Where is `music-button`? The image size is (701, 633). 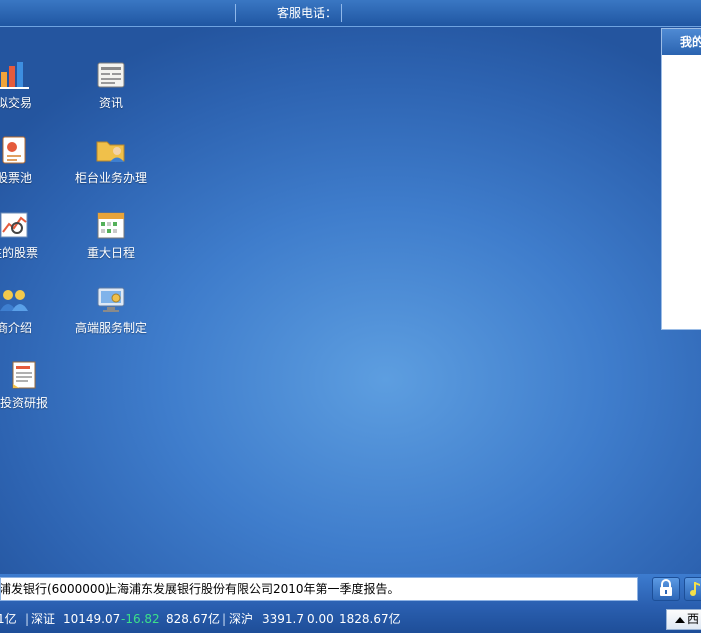 music-button is located at coordinates (692, 589).